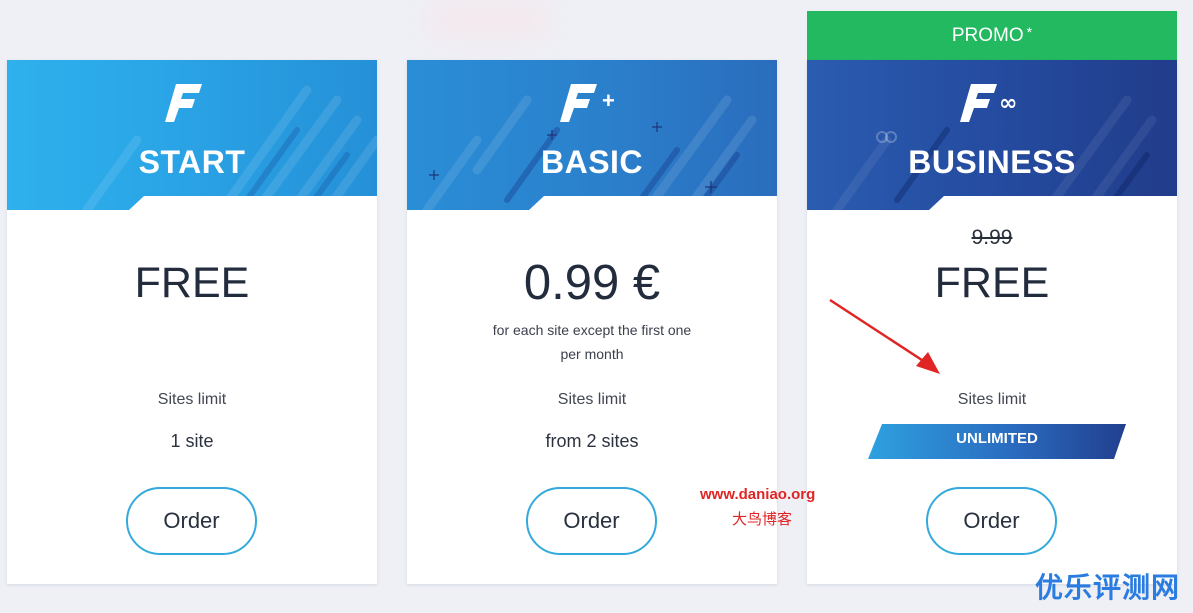 This screenshot has height=613, width=1193. Describe the element at coordinates (884, 336) in the screenshot. I see `red-arrow-icon` at that location.